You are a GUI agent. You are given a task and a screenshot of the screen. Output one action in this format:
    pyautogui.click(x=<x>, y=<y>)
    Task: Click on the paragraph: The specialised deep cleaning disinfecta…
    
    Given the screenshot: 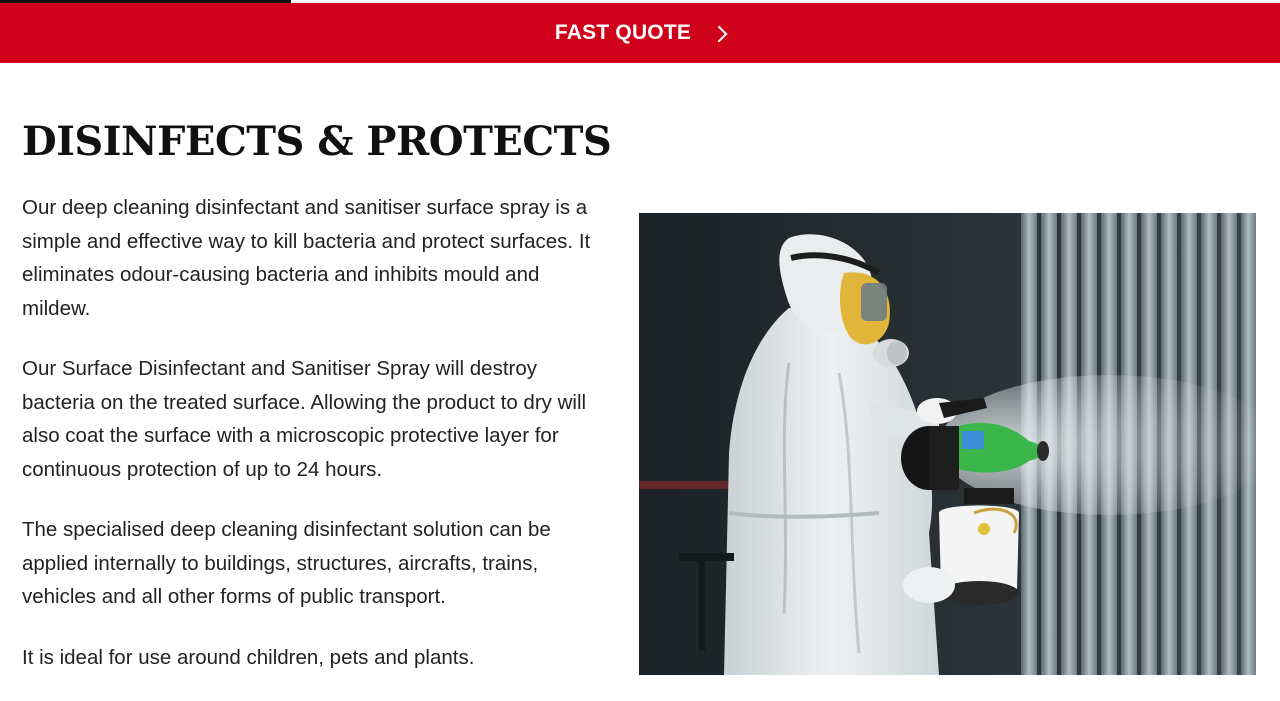 What is the action you would take?
    pyautogui.click(x=286, y=563)
    